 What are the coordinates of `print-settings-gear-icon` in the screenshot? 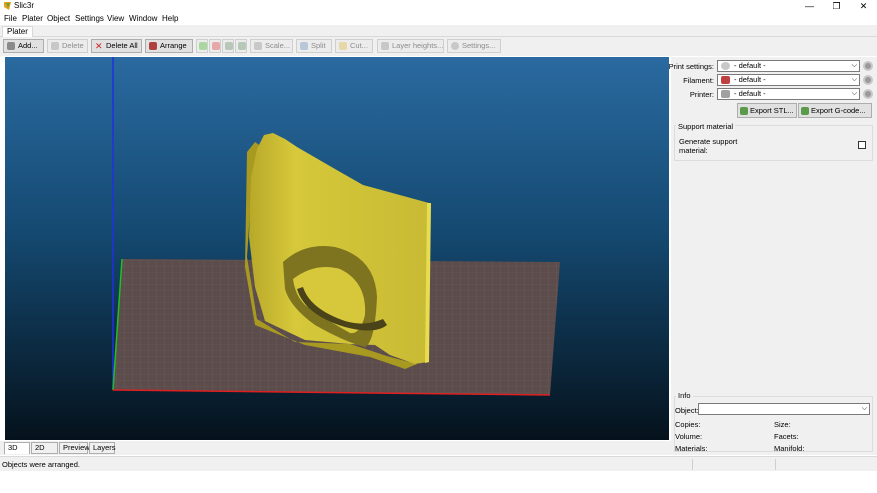 It's located at (868, 66).